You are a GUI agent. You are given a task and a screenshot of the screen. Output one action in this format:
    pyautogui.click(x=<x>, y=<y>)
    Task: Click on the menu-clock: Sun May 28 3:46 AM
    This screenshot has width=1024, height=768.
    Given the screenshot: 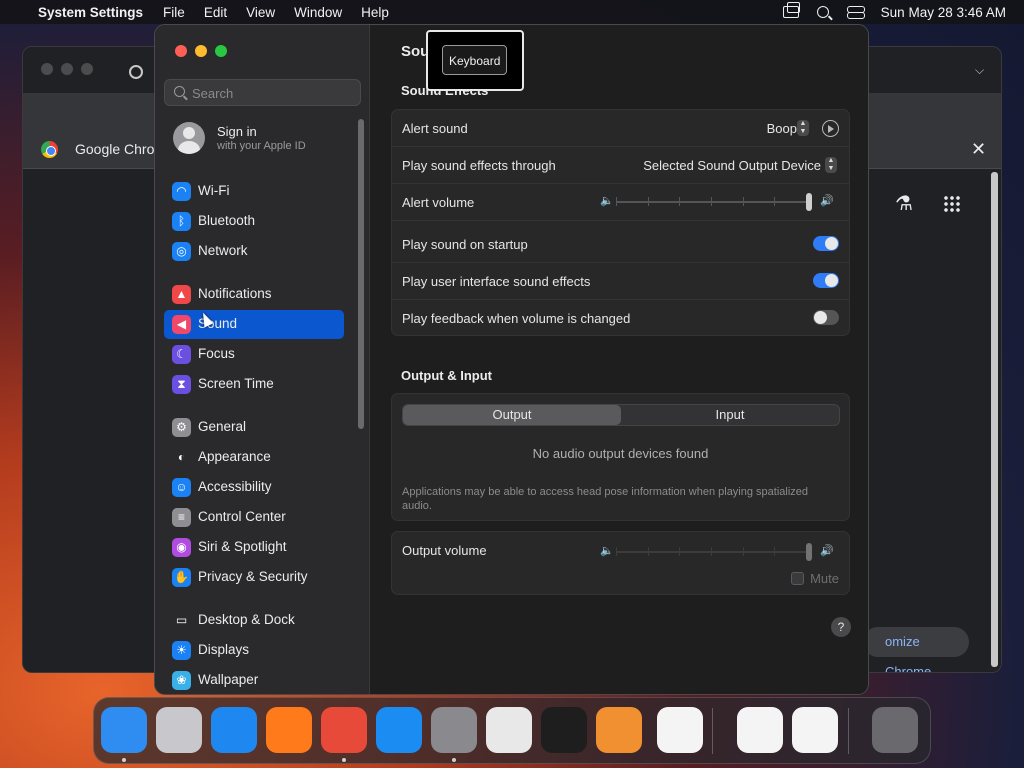 What is the action you would take?
    pyautogui.click(x=943, y=12)
    